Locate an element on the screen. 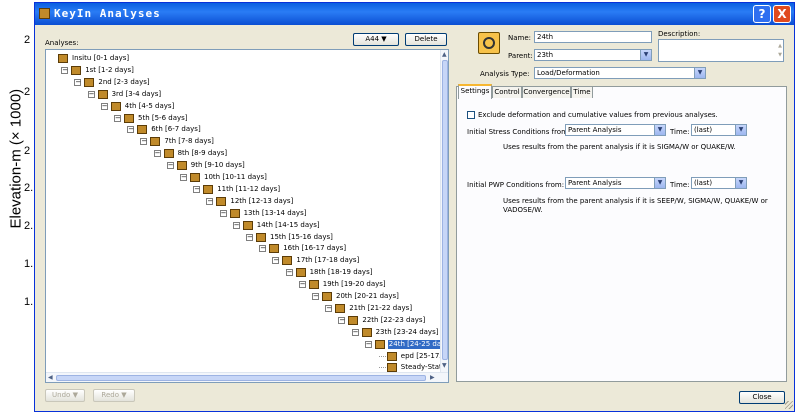  pwp-time-select: (last) ▼ is located at coordinates (719, 183).